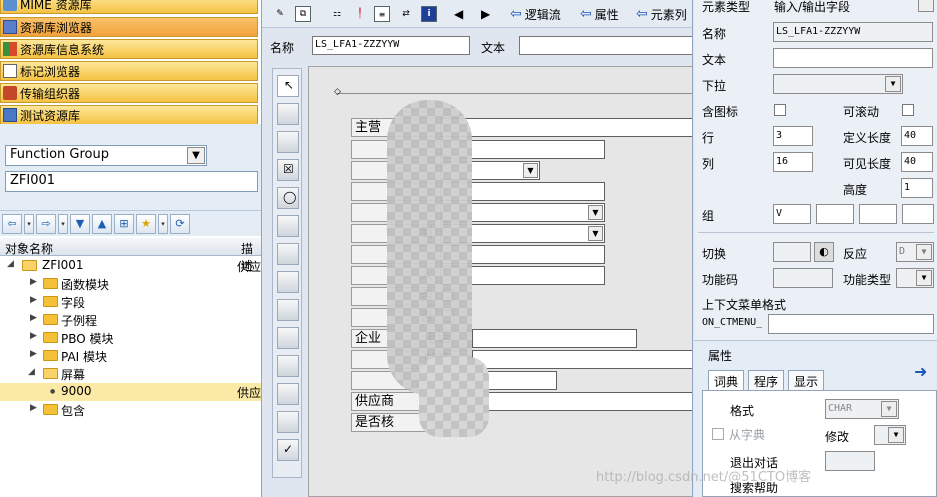  What do you see at coordinates (926, 6) in the screenshot?
I see `element-type-button` at bounding box center [926, 6].